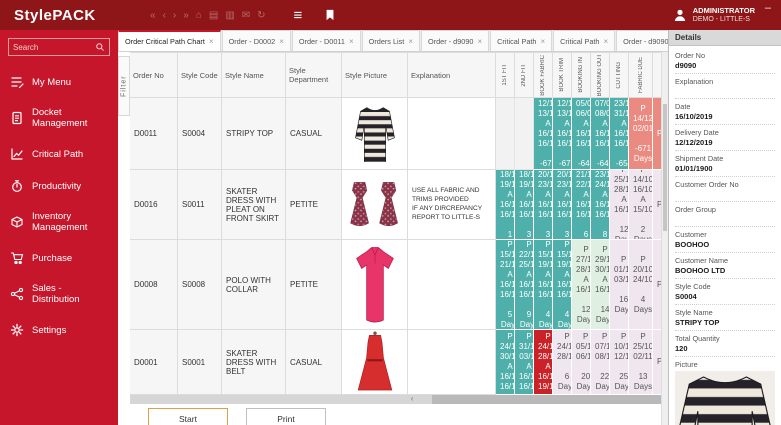  What do you see at coordinates (524, 76) in the screenshot?
I see `col-header-2nd-fit: 2ND FIT` at bounding box center [524, 76].